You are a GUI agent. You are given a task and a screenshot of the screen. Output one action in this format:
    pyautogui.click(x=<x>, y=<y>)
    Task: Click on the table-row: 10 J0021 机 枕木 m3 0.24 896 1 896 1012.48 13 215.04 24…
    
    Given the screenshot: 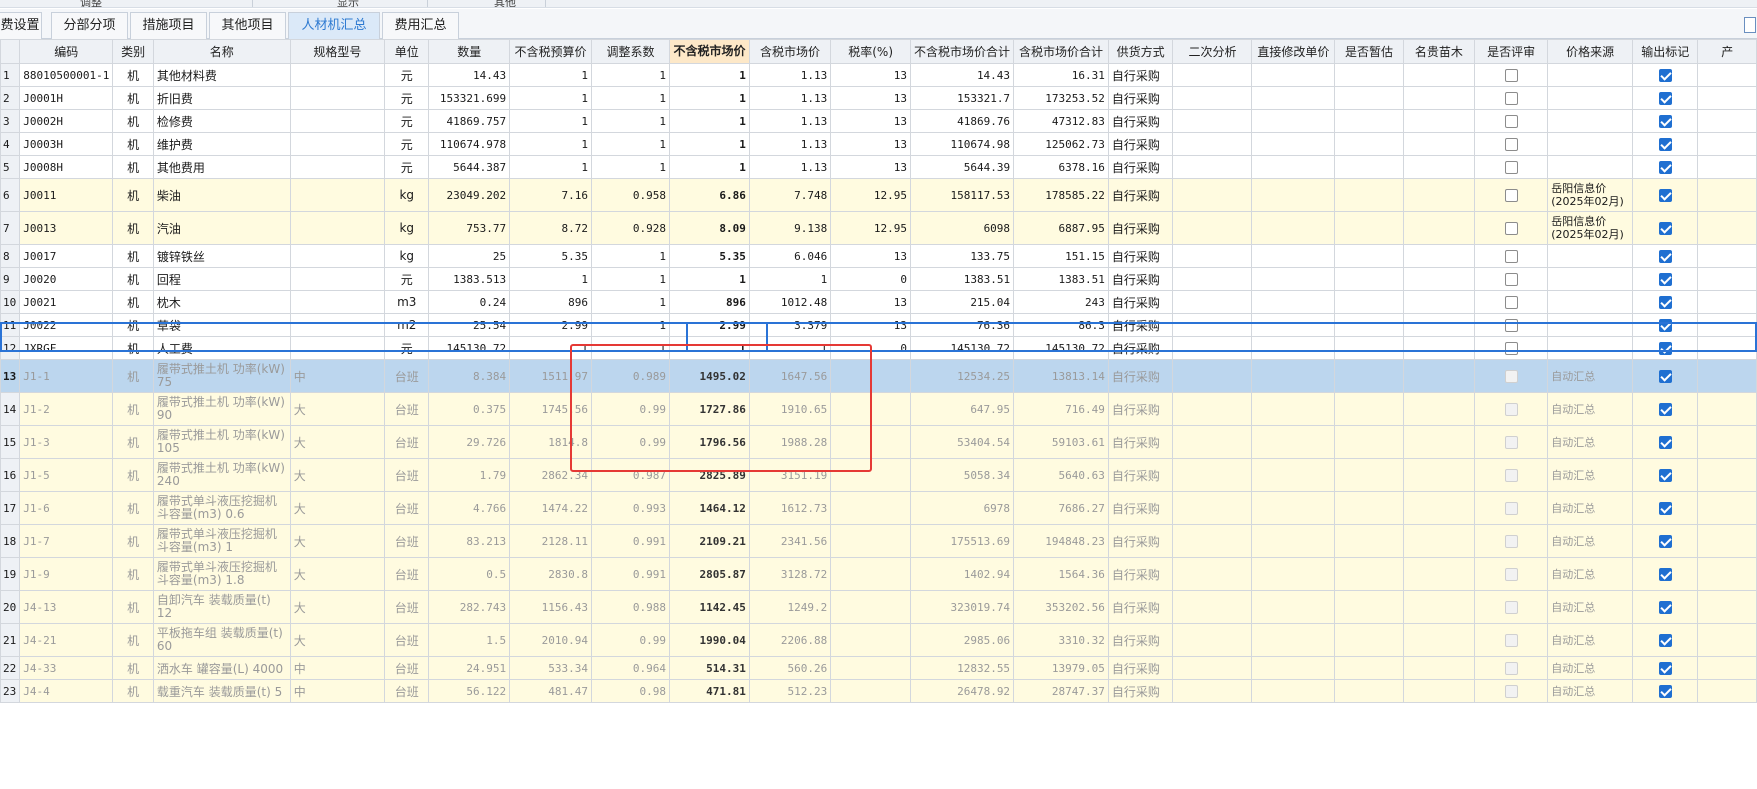 What is the action you would take?
    pyautogui.click(x=878, y=302)
    